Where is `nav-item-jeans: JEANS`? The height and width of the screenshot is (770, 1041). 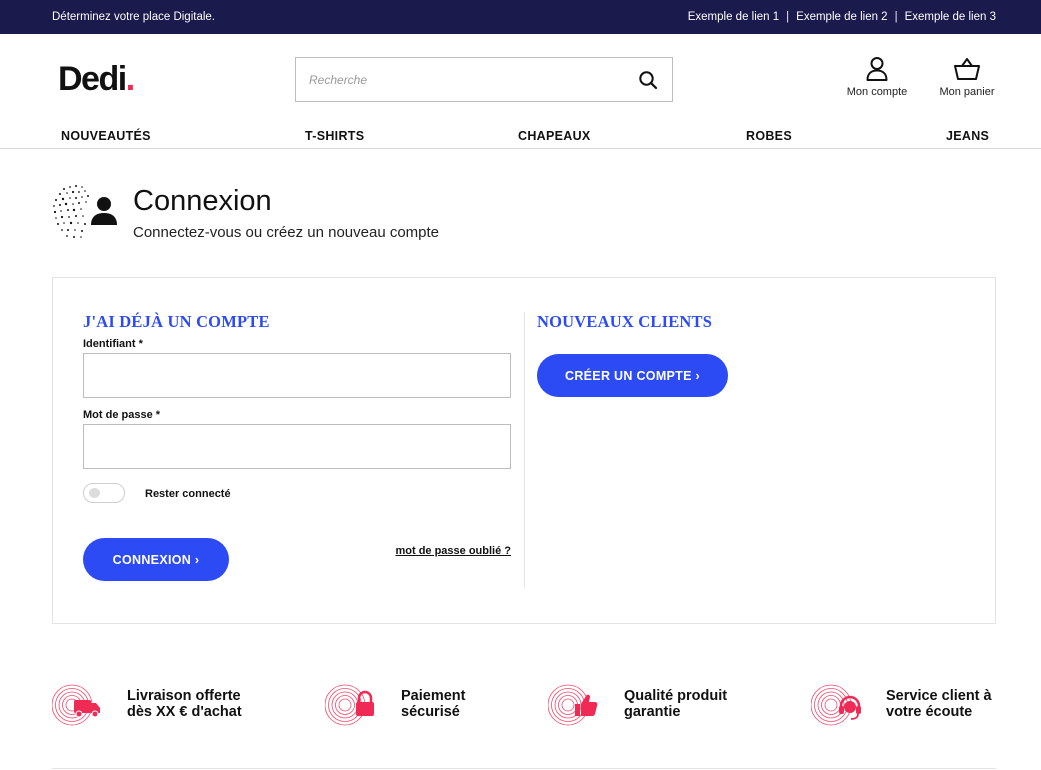
nav-item-jeans: JEANS is located at coordinates (967, 136).